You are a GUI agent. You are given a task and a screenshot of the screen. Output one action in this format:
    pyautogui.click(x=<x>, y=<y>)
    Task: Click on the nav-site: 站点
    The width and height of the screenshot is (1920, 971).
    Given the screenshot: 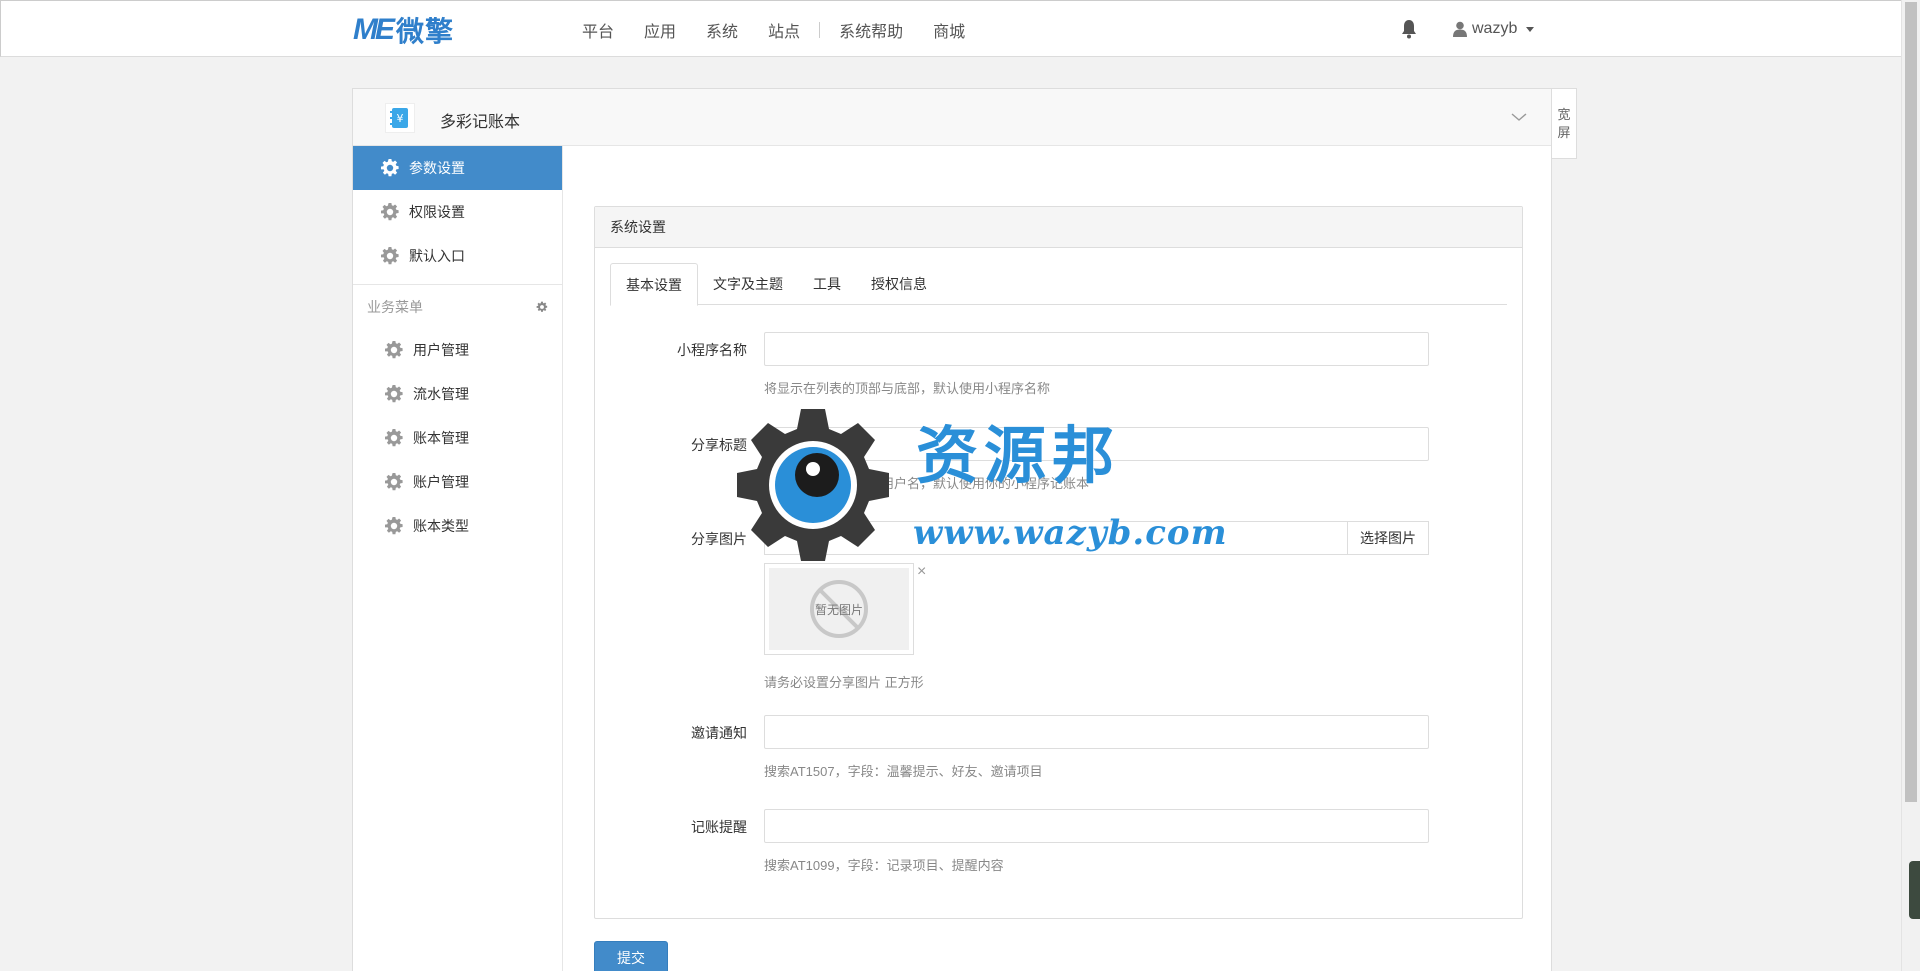 What is the action you would take?
    pyautogui.click(x=784, y=30)
    